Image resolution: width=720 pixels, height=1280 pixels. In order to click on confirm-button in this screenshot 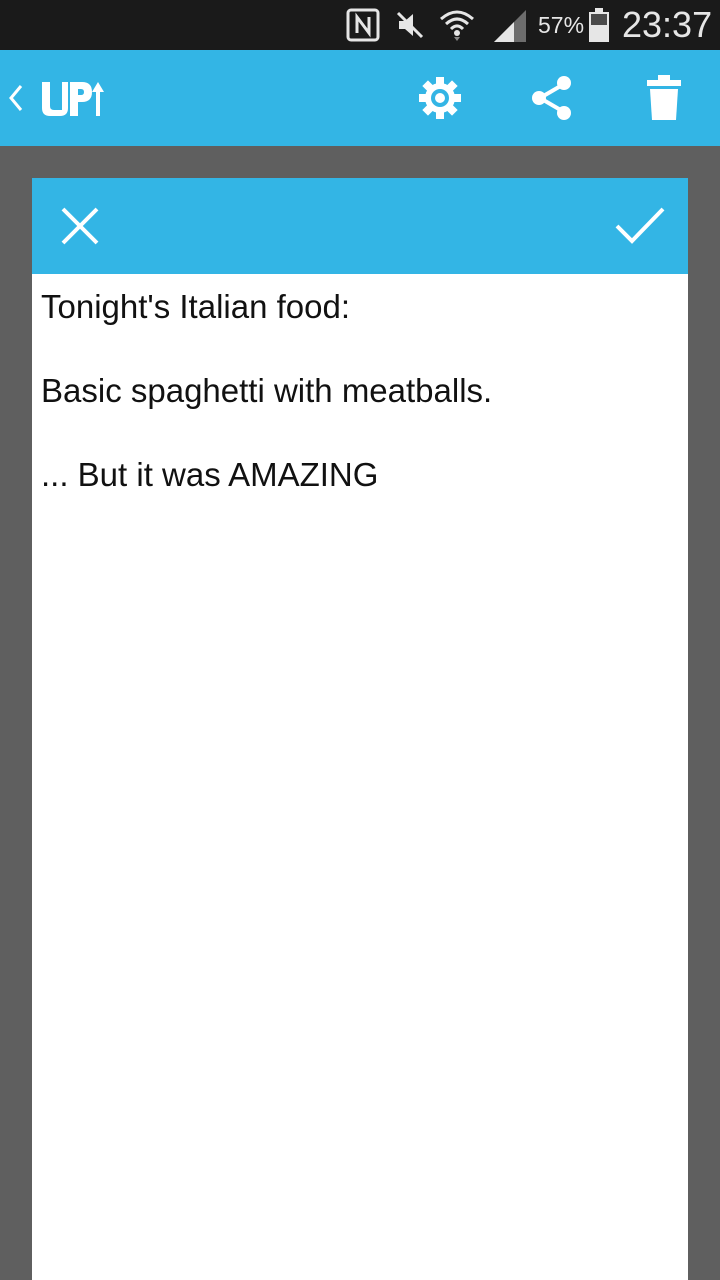, I will do `click(640, 226)`.